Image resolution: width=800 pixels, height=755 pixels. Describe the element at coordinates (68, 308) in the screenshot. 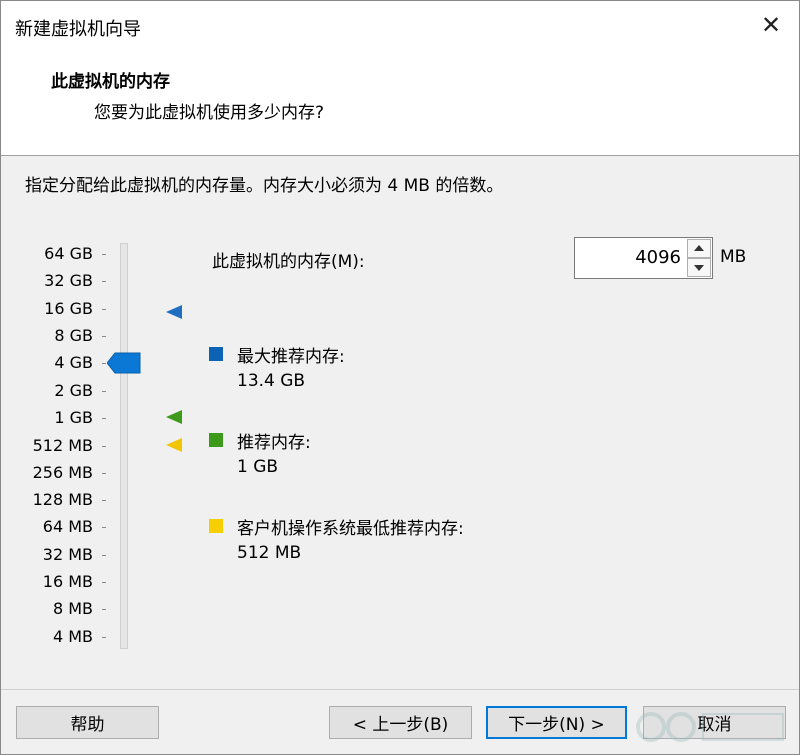

I see `scale-label-16gb: 16 GB` at that location.